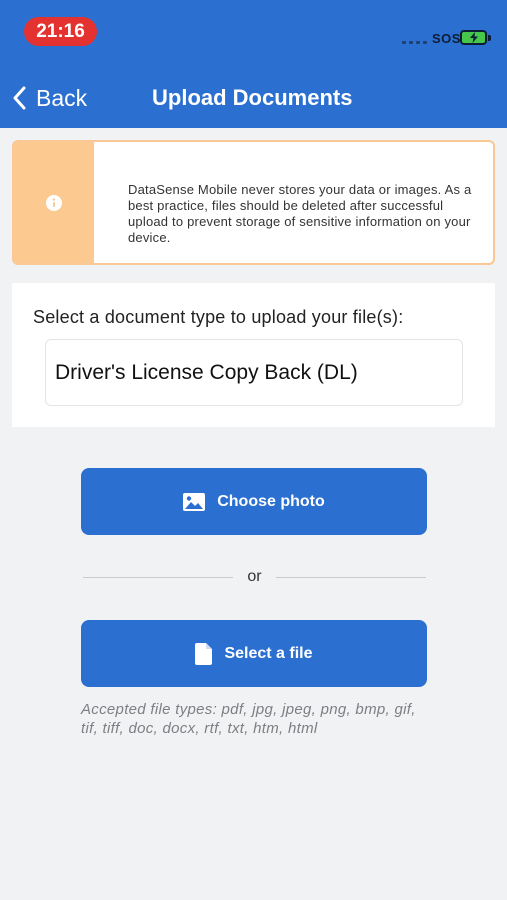  What do you see at coordinates (60, 31) in the screenshot?
I see `status-time: 21:16` at bounding box center [60, 31].